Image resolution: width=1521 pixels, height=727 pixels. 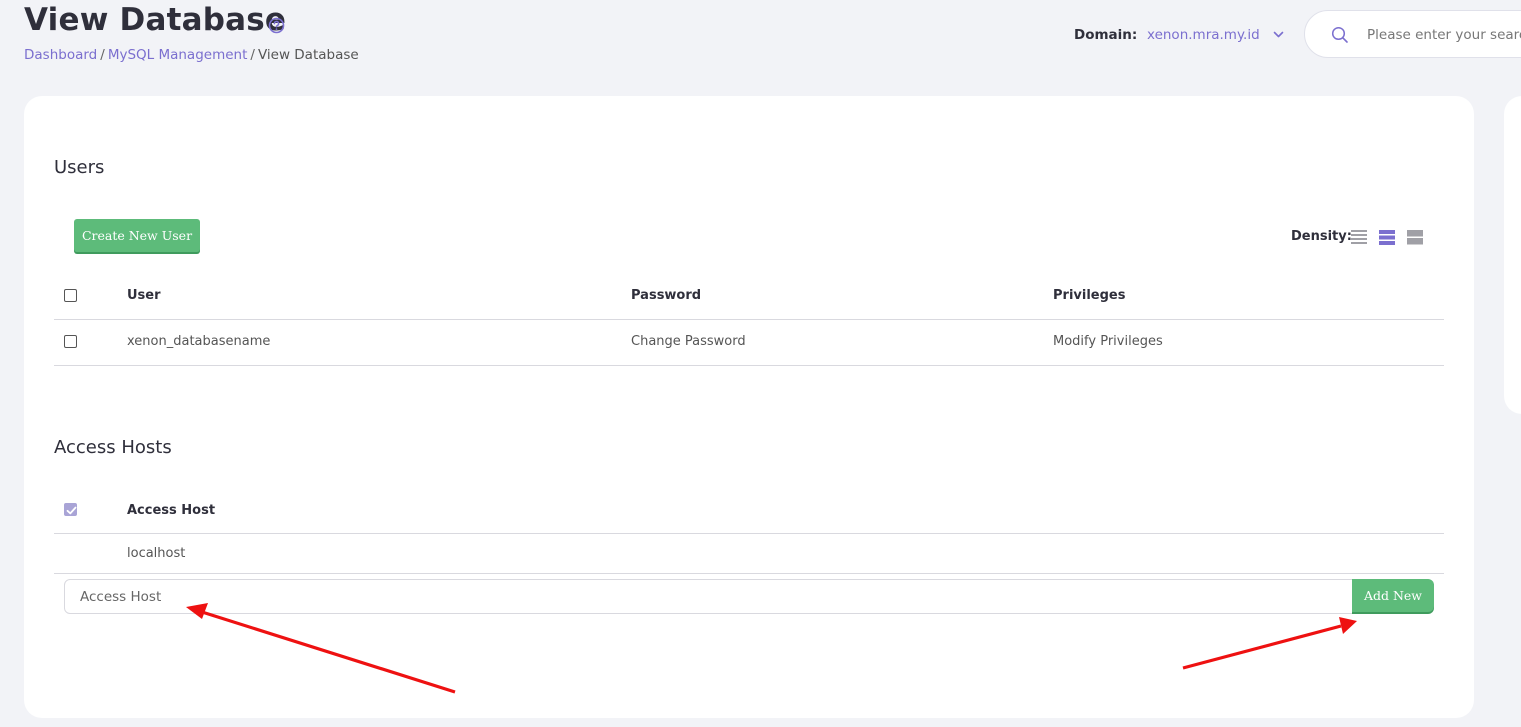 What do you see at coordinates (1203, 35) in the screenshot?
I see `domain-selector: xenon.mra.my.id` at bounding box center [1203, 35].